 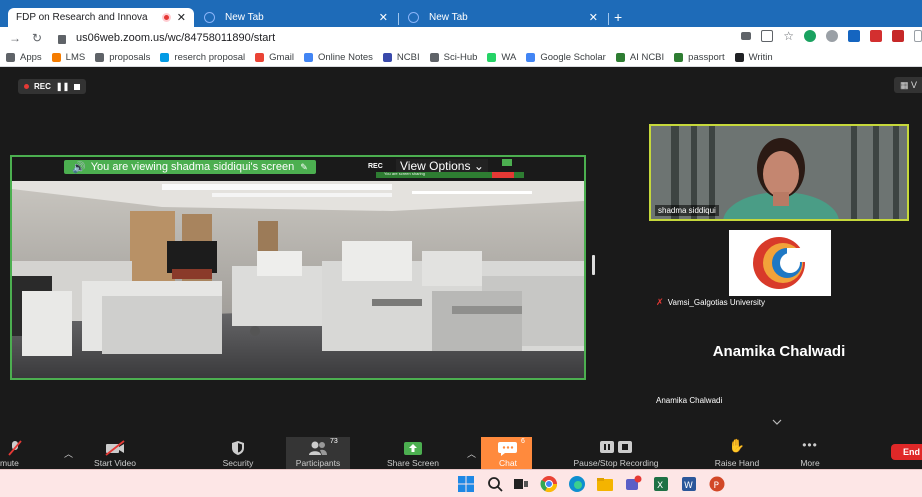 I want to click on share-screen-icon, so click(x=413, y=448).